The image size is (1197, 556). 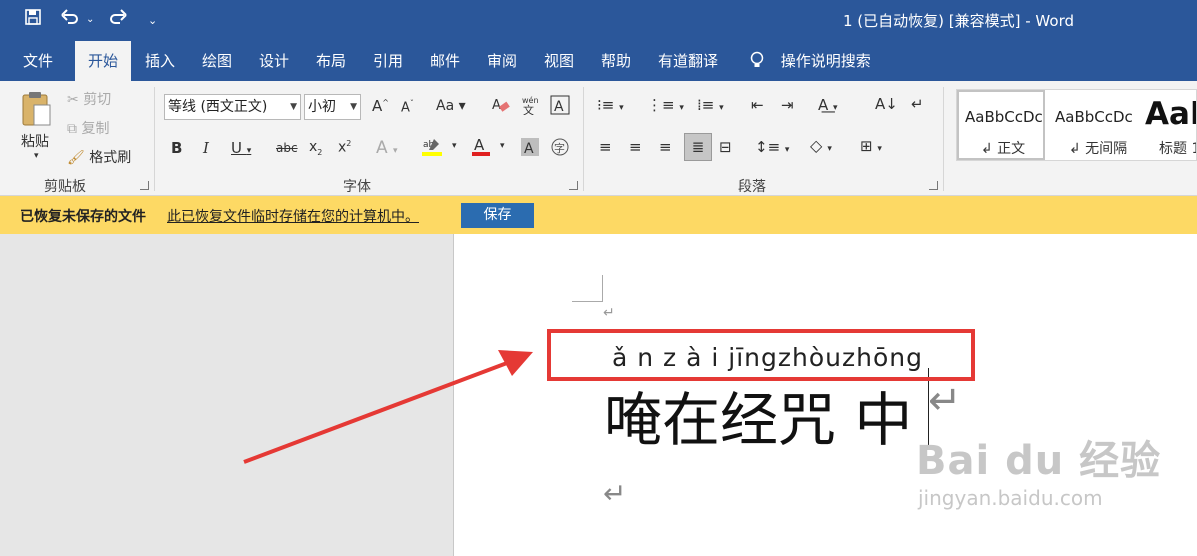 I want to click on baidu-watermark: Bai du 经验 jingyan.baidu.com, so click(x=1038, y=469).